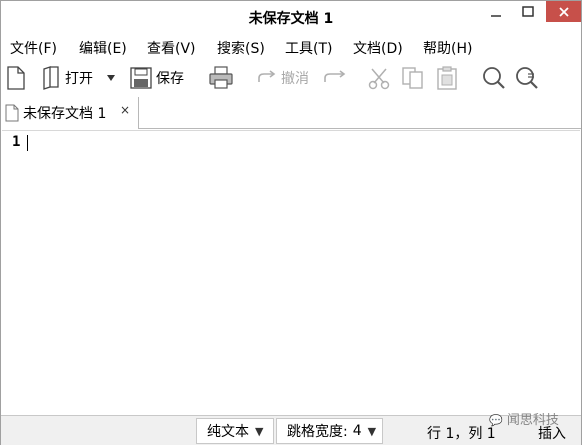 This screenshot has height=445, width=582. I want to click on close-icon, so click(563, 11).